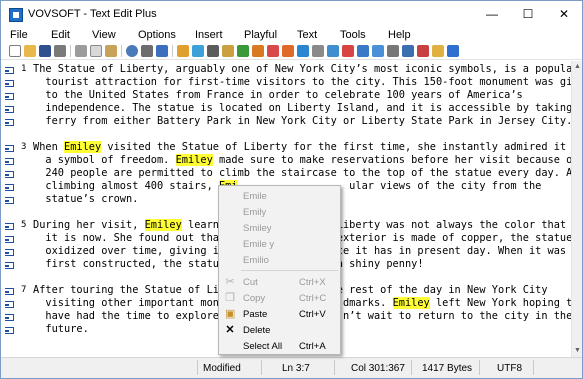  I want to click on new-file-icon, so click(15, 51).